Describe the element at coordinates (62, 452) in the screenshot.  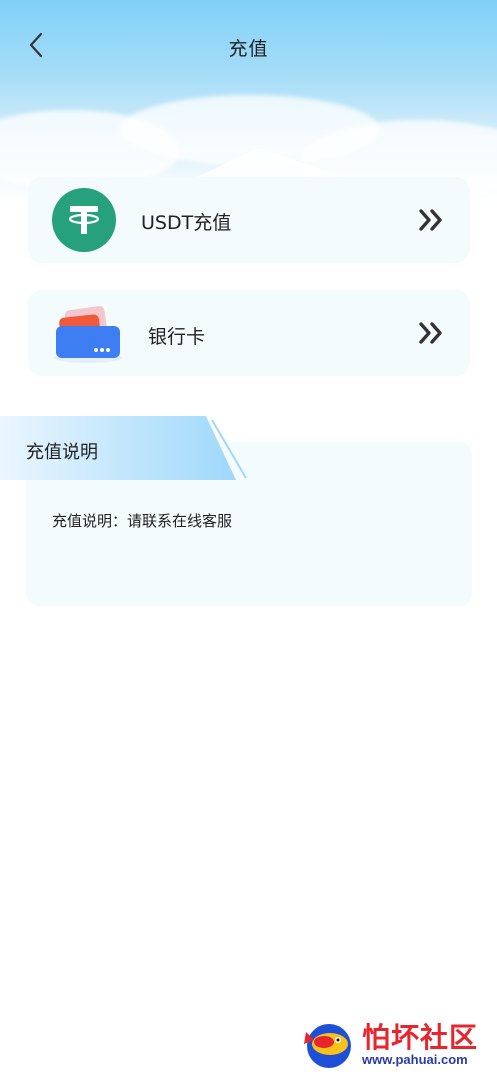
I see `info-heading: 充值说明` at that location.